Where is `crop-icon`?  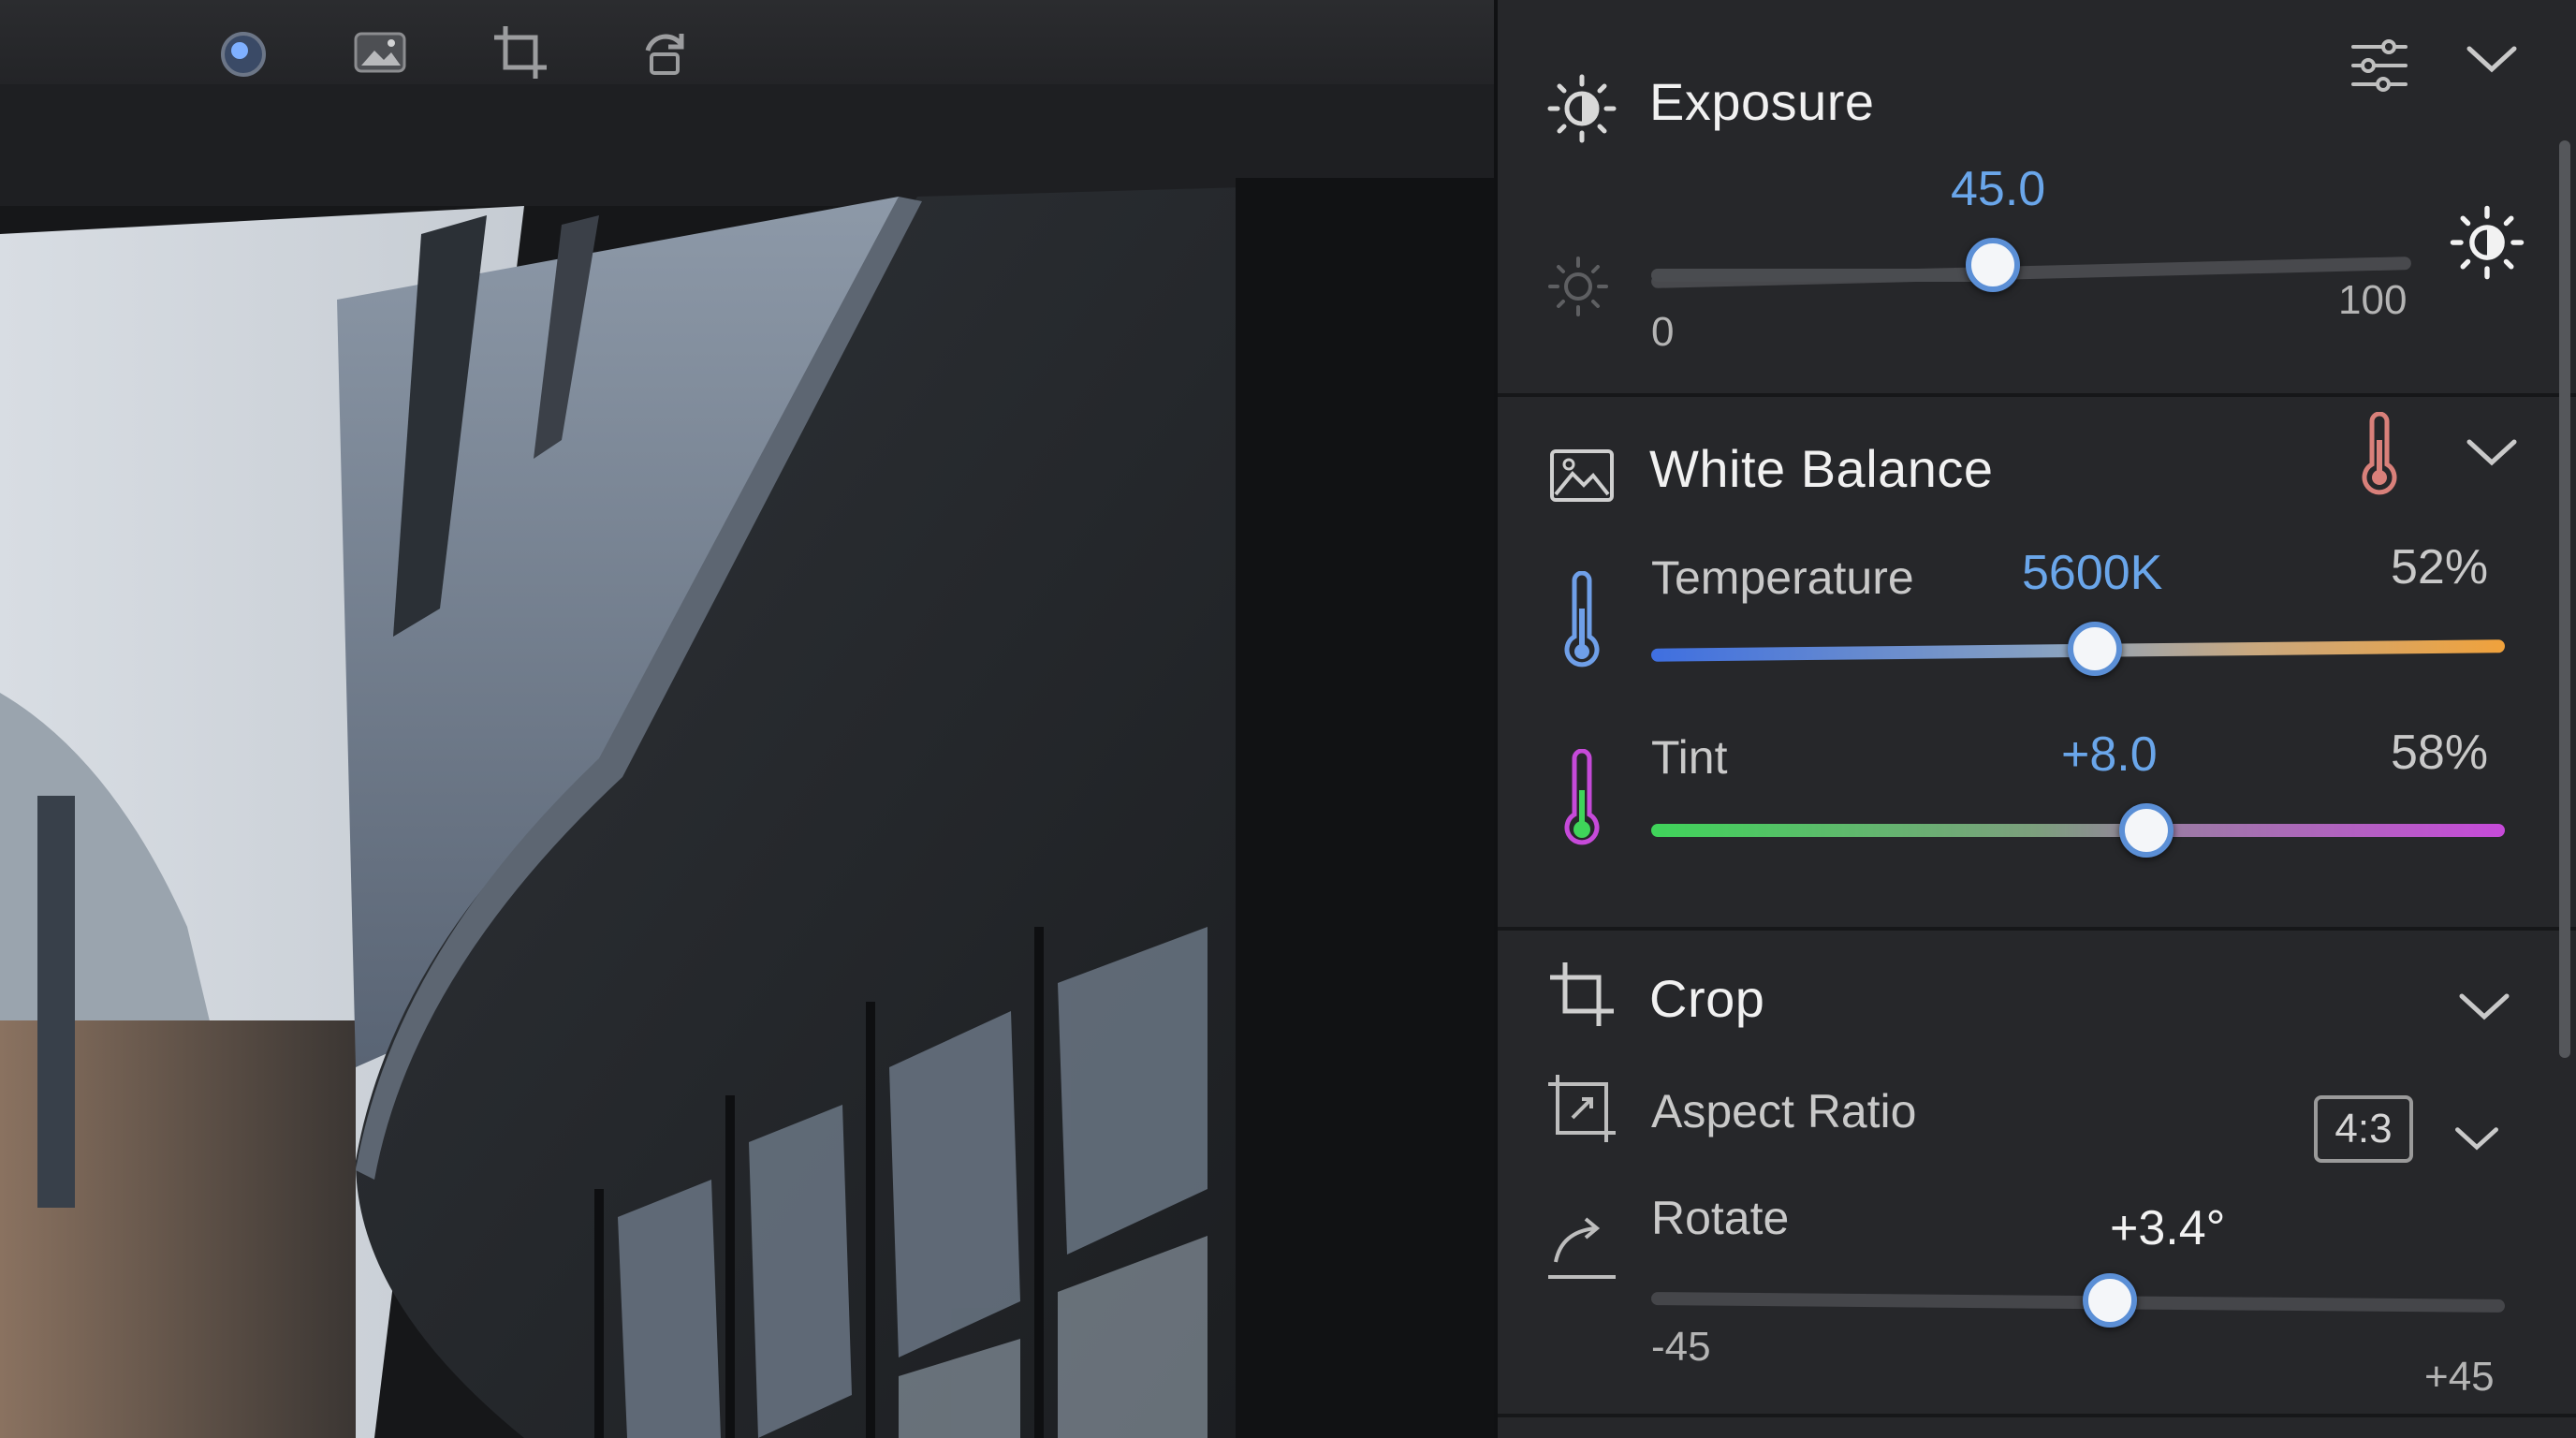 crop-icon is located at coordinates (520, 52).